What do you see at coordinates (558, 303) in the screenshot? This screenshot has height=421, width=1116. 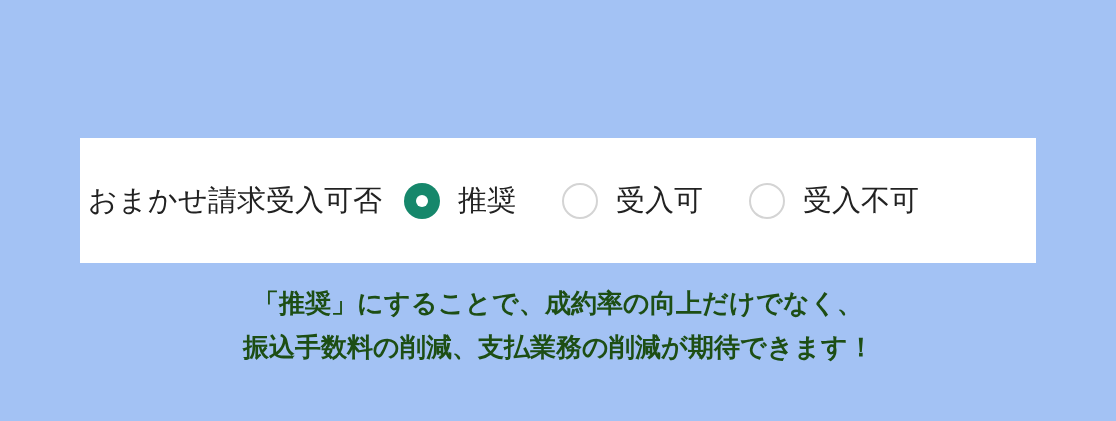 I see `note-text: 「推奨」にすることで、成約率の向上だけでなく、` at bounding box center [558, 303].